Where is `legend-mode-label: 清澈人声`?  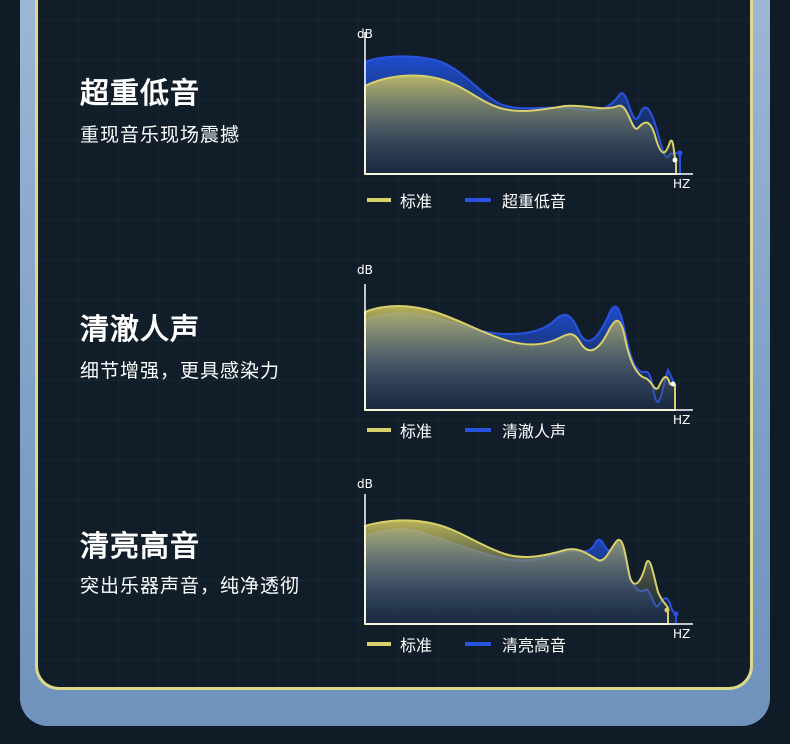
legend-mode-label: 清澈人声 is located at coordinates (534, 431).